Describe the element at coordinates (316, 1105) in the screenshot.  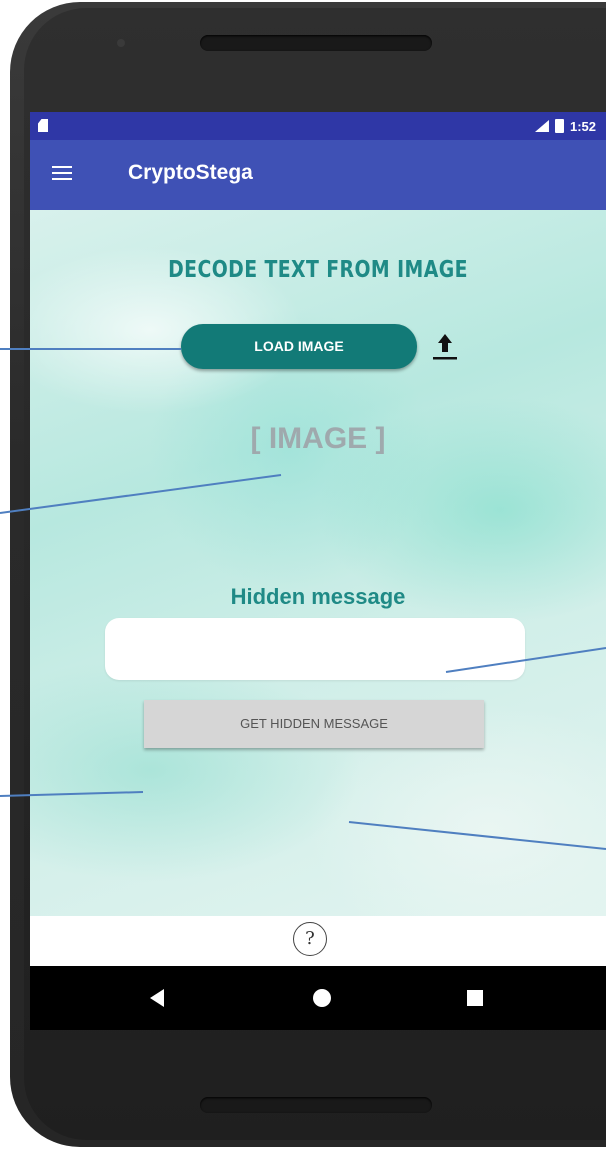
I see `bottom-speaker` at that location.